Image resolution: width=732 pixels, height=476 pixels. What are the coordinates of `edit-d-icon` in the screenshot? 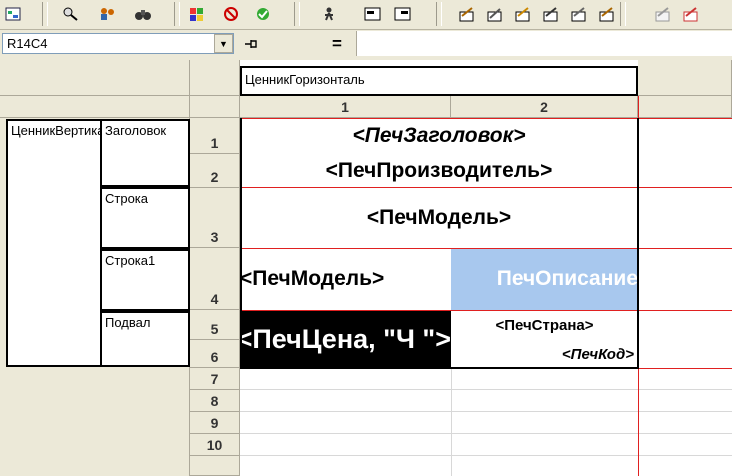 It's located at (551, 14).